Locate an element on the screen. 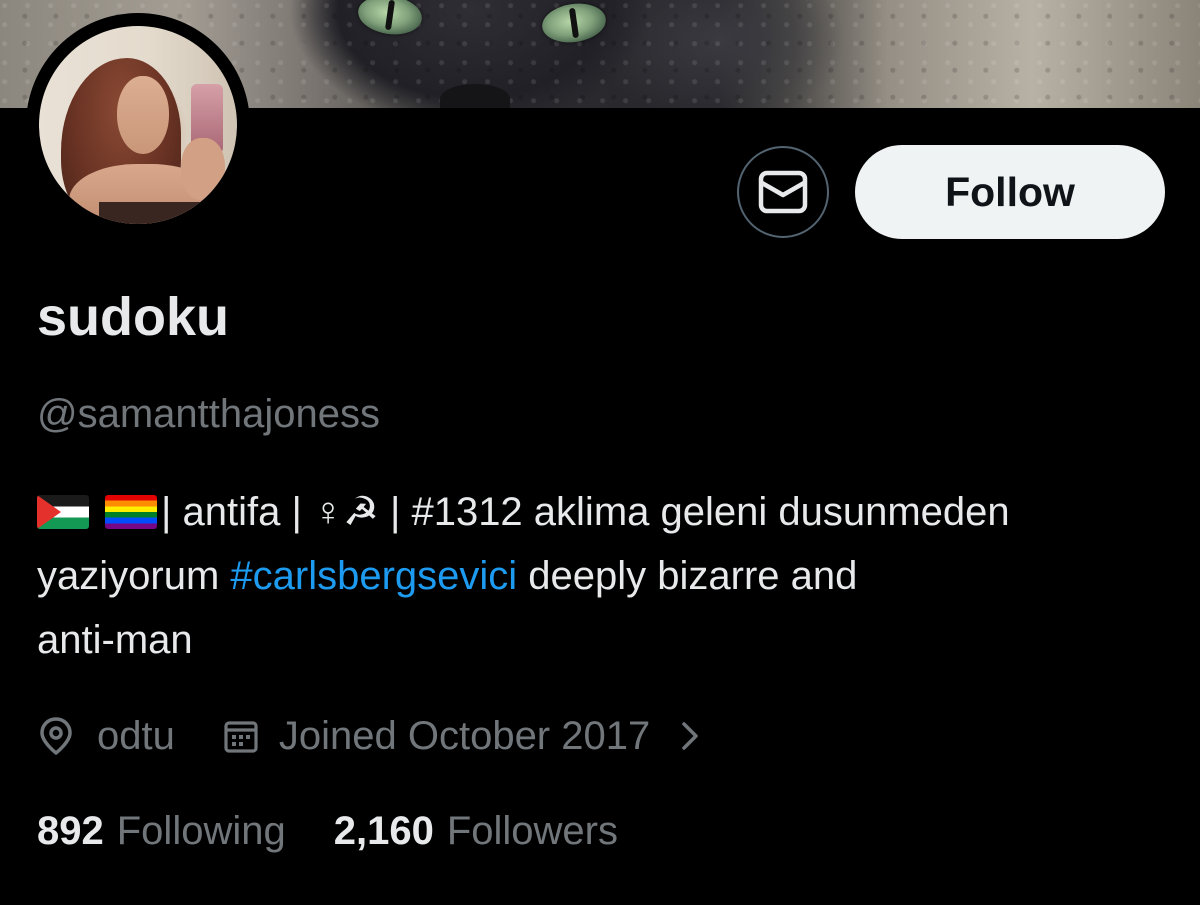 The image size is (1200, 905). bio-line-3: anti-man is located at coordinates (115, 640).